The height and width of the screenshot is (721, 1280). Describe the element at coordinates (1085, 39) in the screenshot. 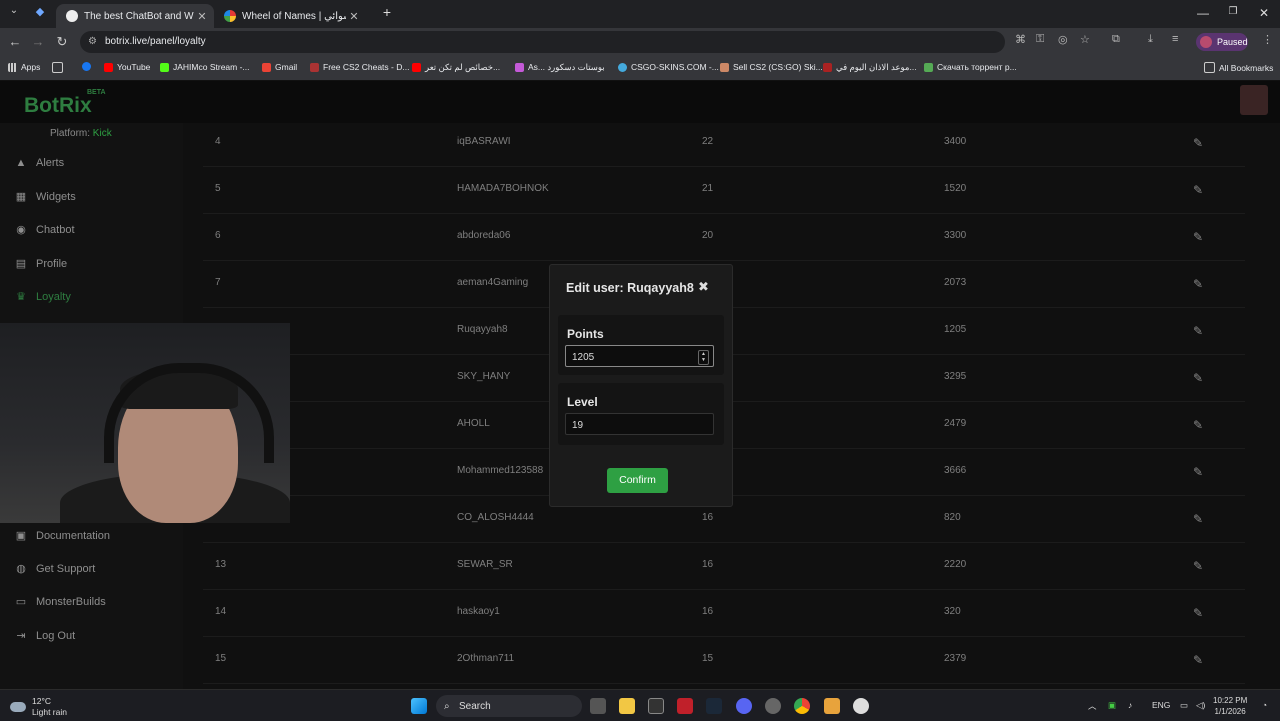

I see `bookmark-star-icon: ☆` at that location.